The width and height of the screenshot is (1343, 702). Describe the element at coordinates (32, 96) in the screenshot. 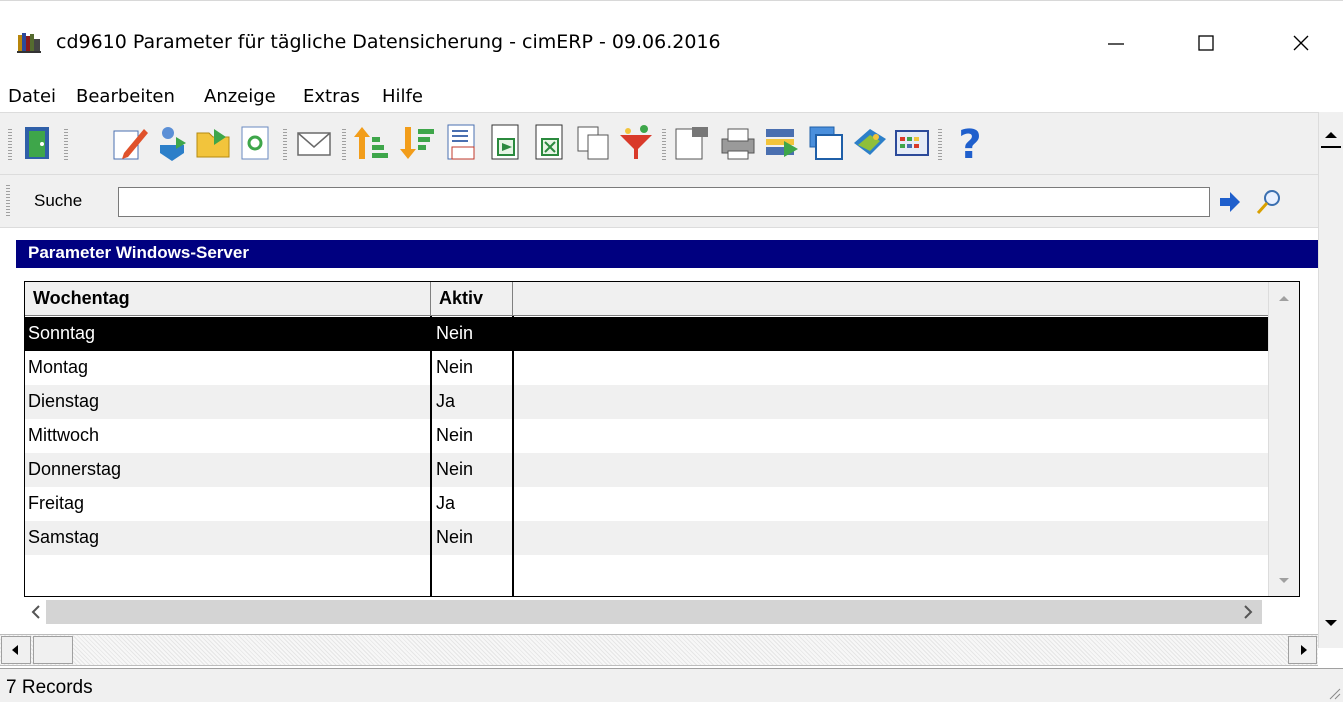

I see `menu-datei: Datei` at that location.